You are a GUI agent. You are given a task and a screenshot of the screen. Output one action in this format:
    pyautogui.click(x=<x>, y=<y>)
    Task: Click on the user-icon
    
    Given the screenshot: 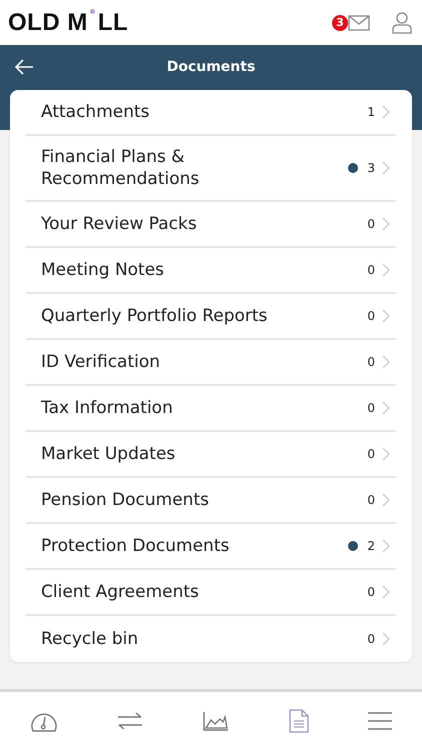 What is the action you would take?
    pyautogui.click(x=402, y=23)
    